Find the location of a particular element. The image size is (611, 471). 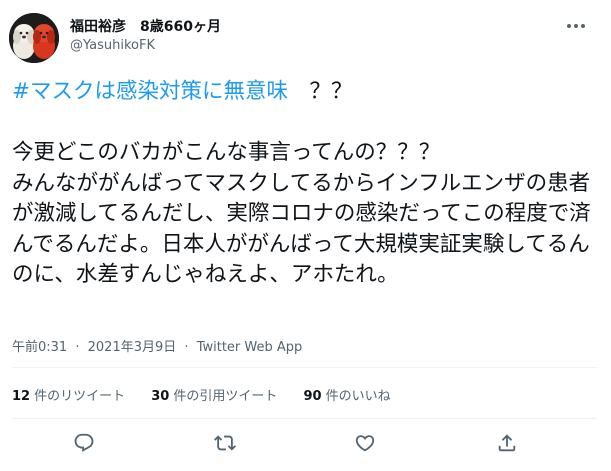

share-button is located at coordinates (507, 443).